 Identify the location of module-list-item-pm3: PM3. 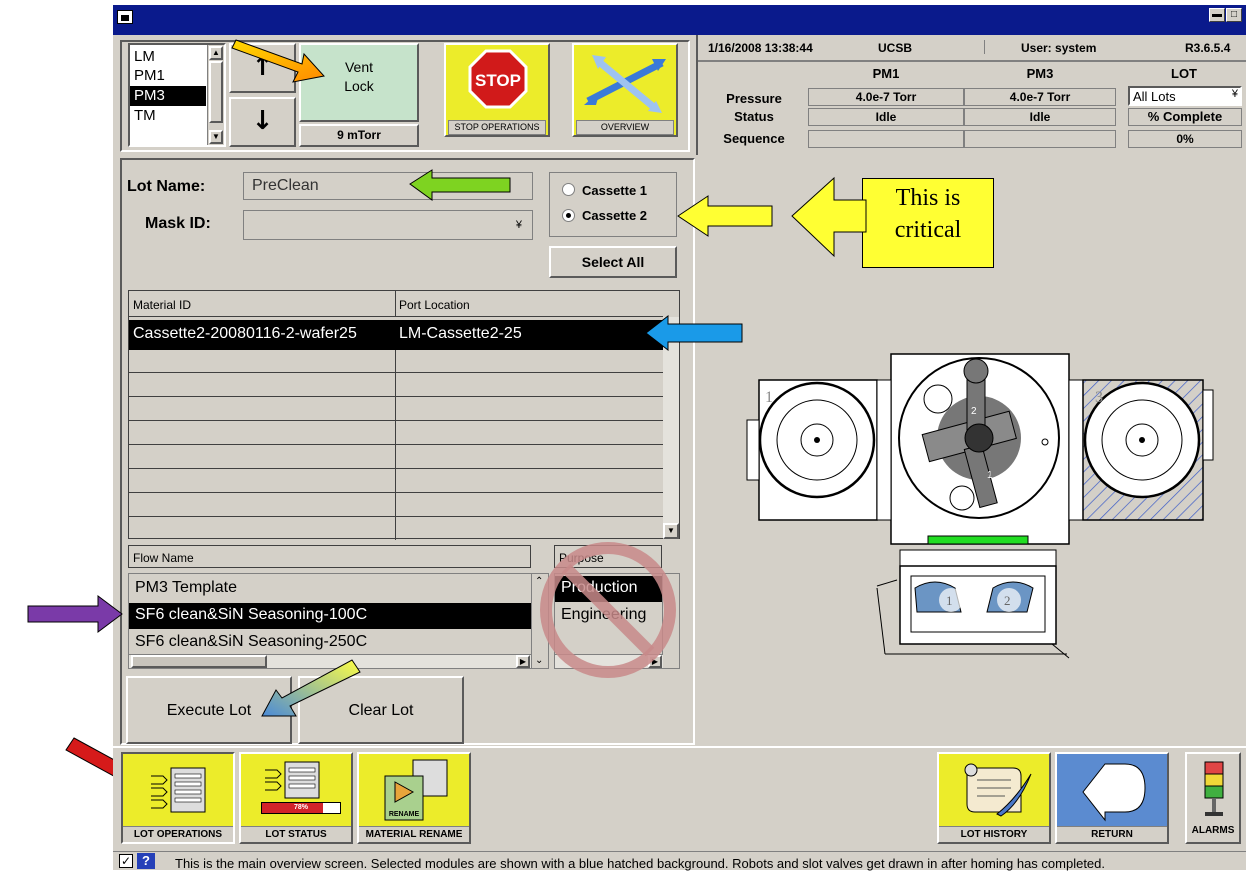
(168, 96).